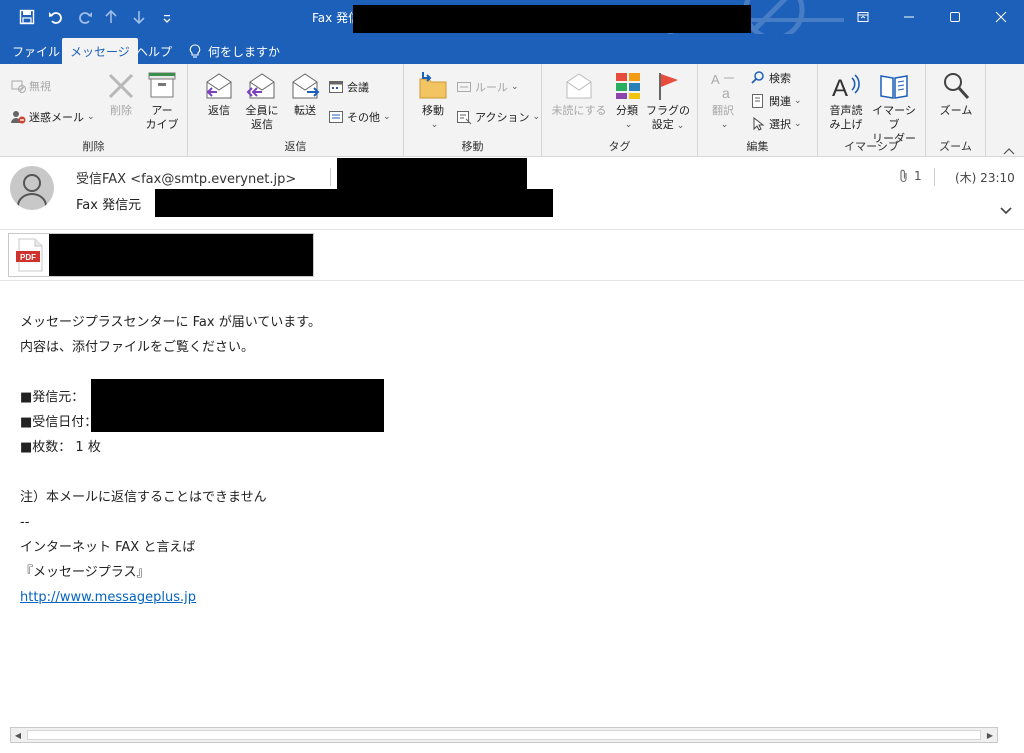  Describe the element at coordinates (668, 101) in the screenshot. I see `flag-button: フラグの 設定 ⌄` at that location.